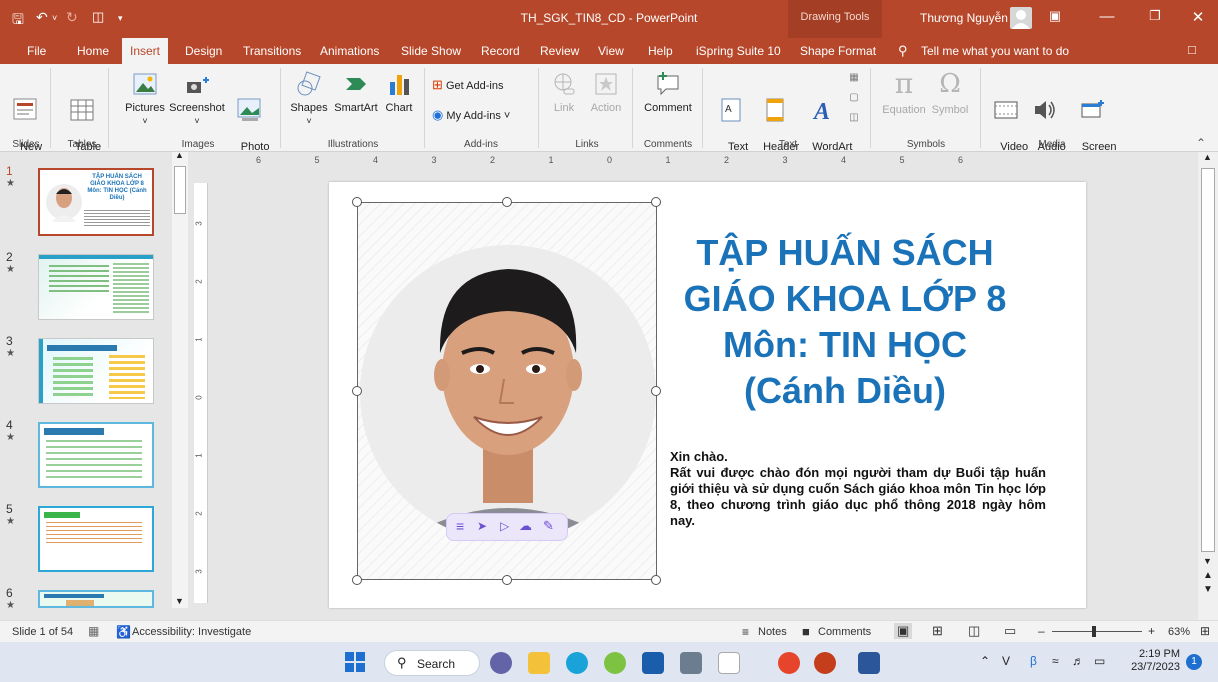 The image size is (1218, 682). Describe the element at coordinates (93, 631) in the screenshot. I see `spelling-icon: ▦` at that location.